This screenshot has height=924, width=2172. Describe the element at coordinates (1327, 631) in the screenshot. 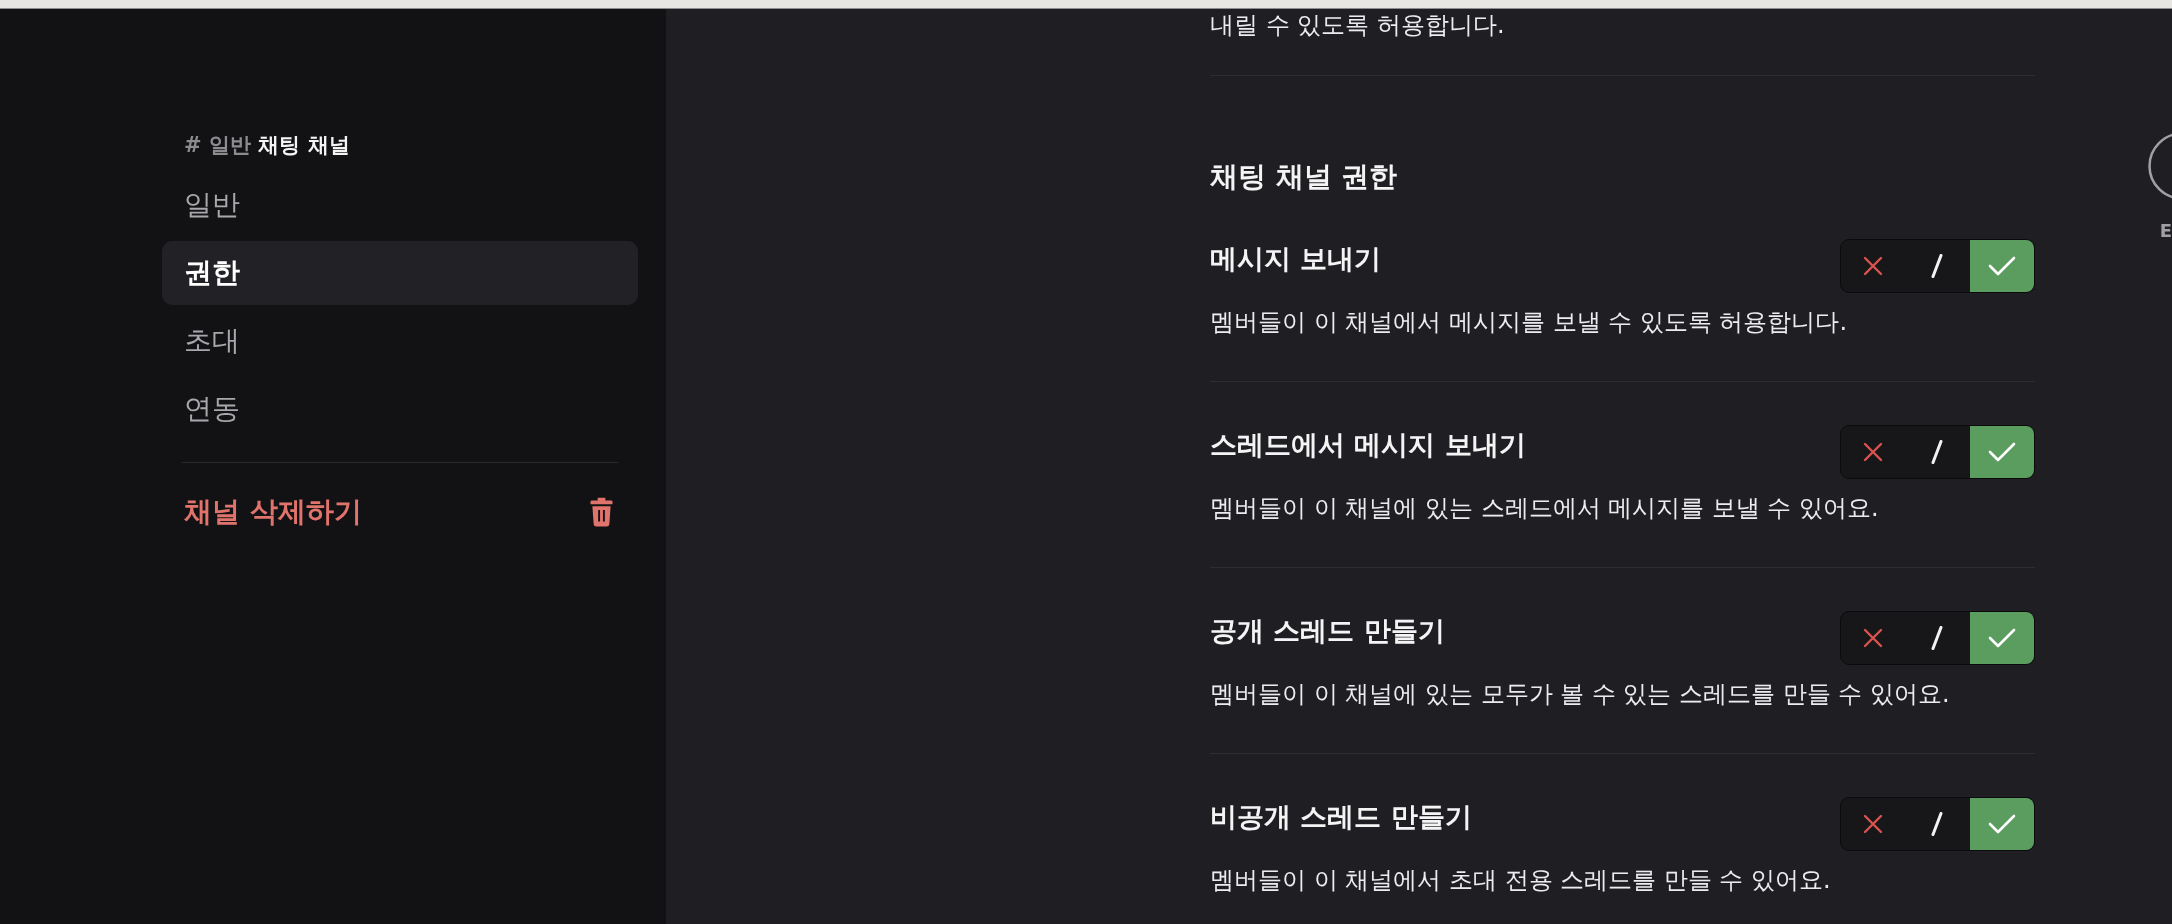

I see `permission-title: 공개 스레드 만들기` at that location.